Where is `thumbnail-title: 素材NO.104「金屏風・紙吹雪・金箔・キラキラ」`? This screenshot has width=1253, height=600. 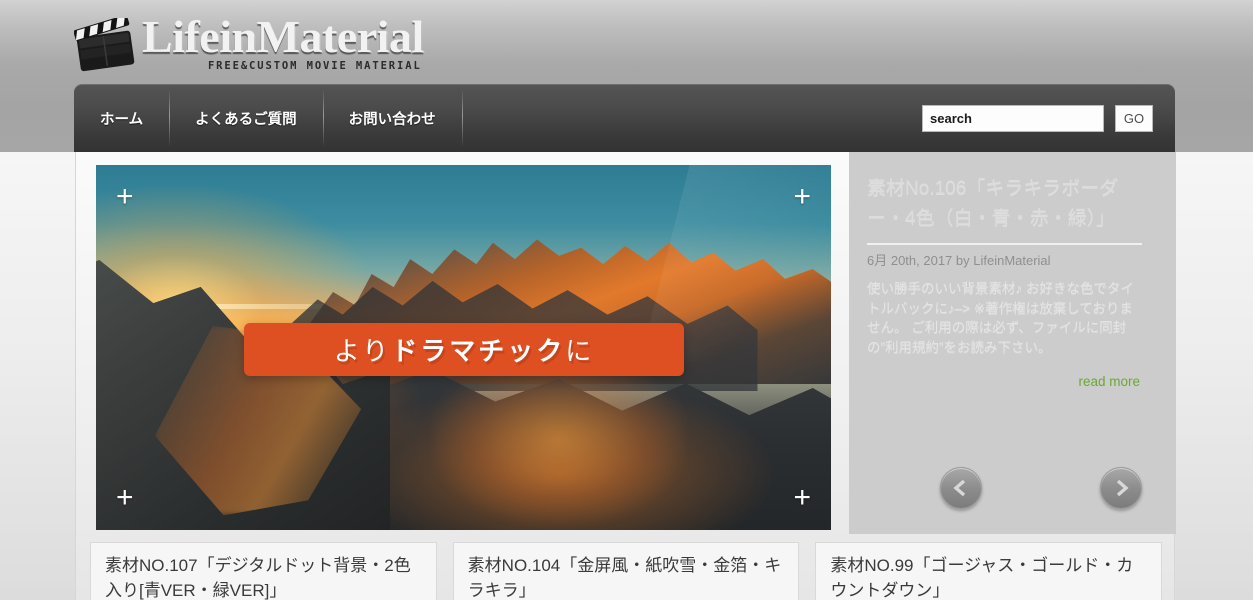 thumbnail-title: 素材NO.104「金屏風・紙吹雪・金箔・キラキラ」 is located at coordinates (624, 578).